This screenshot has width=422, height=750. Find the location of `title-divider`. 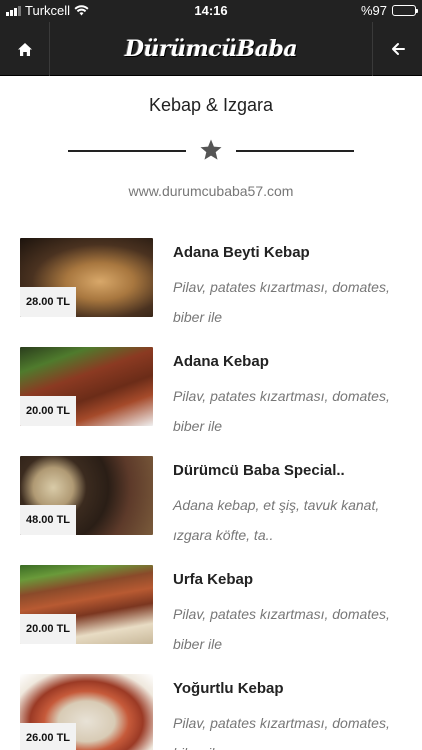

title-divider is located at coordinates (211, 150).